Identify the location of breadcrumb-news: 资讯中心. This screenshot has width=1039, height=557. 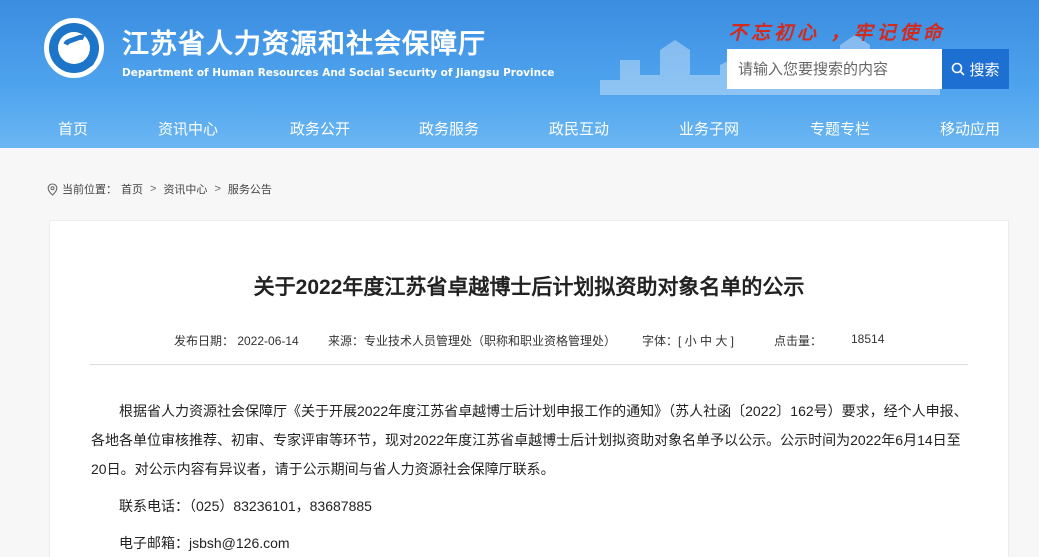
(185, 189).